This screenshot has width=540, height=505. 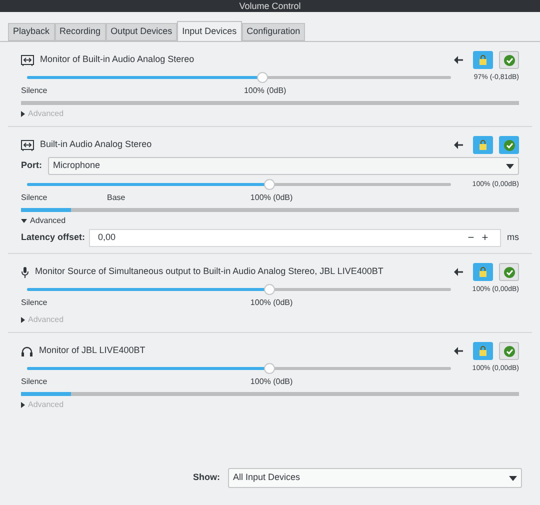 What do you see at coordinates (25, 272) in the screenshot?
I see `microphone-icon` at bounding box center [25, 272].